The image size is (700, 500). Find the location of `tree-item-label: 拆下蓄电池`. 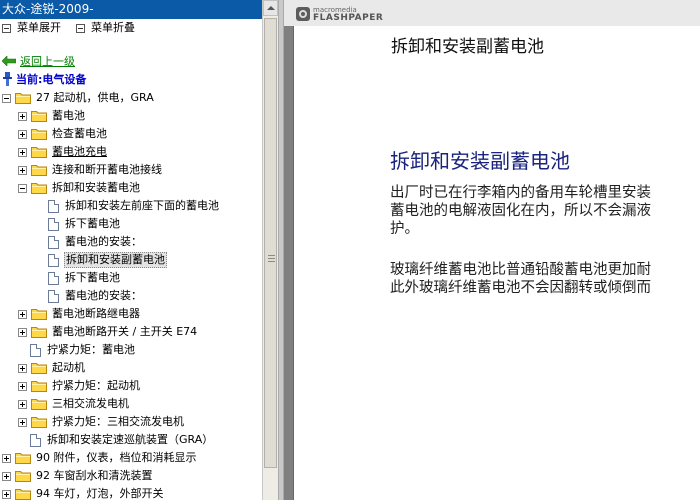

tree-item-label: 拆下蓄电池 is located at coordinates (92, 277).